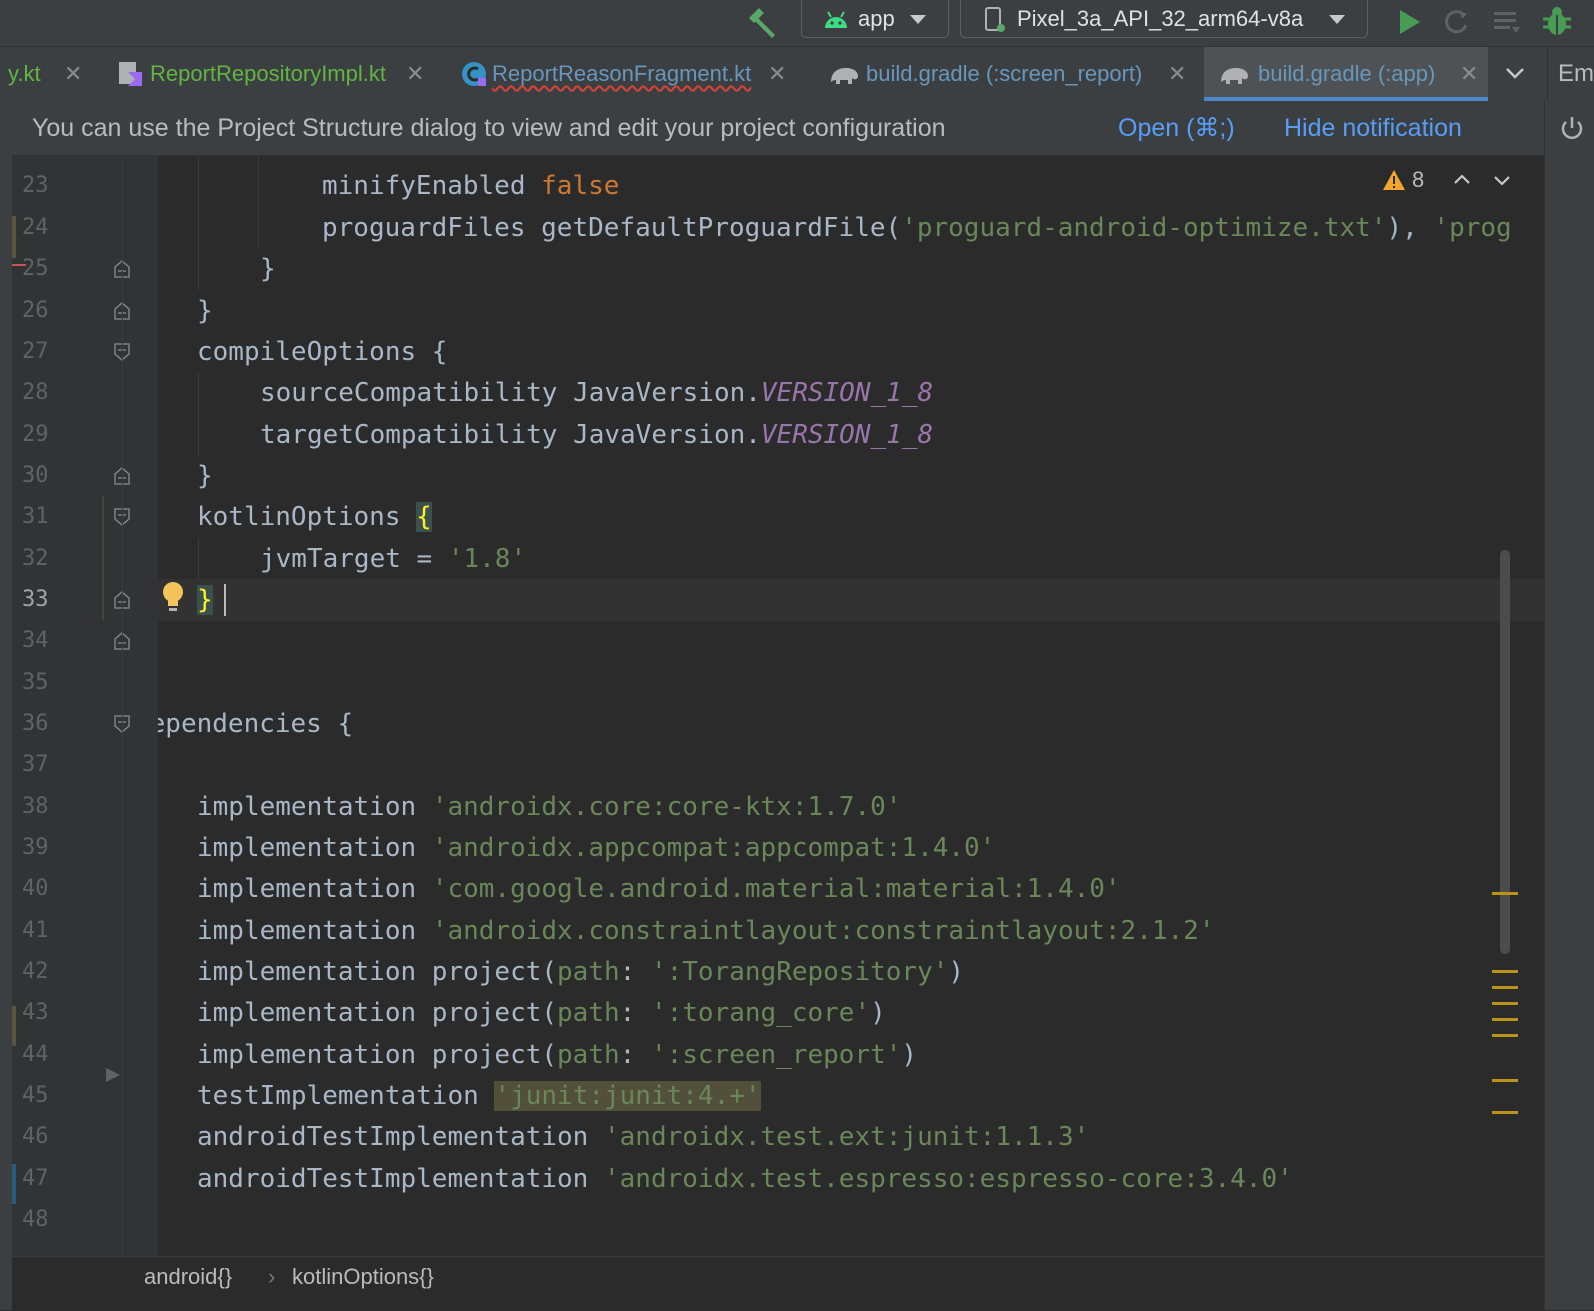 Image resolution: width=1594 pixels, height=1311 pixels. I want to click on device-label: Pixel_3a_API_32_arm64-v8a, so click(1160, 18).